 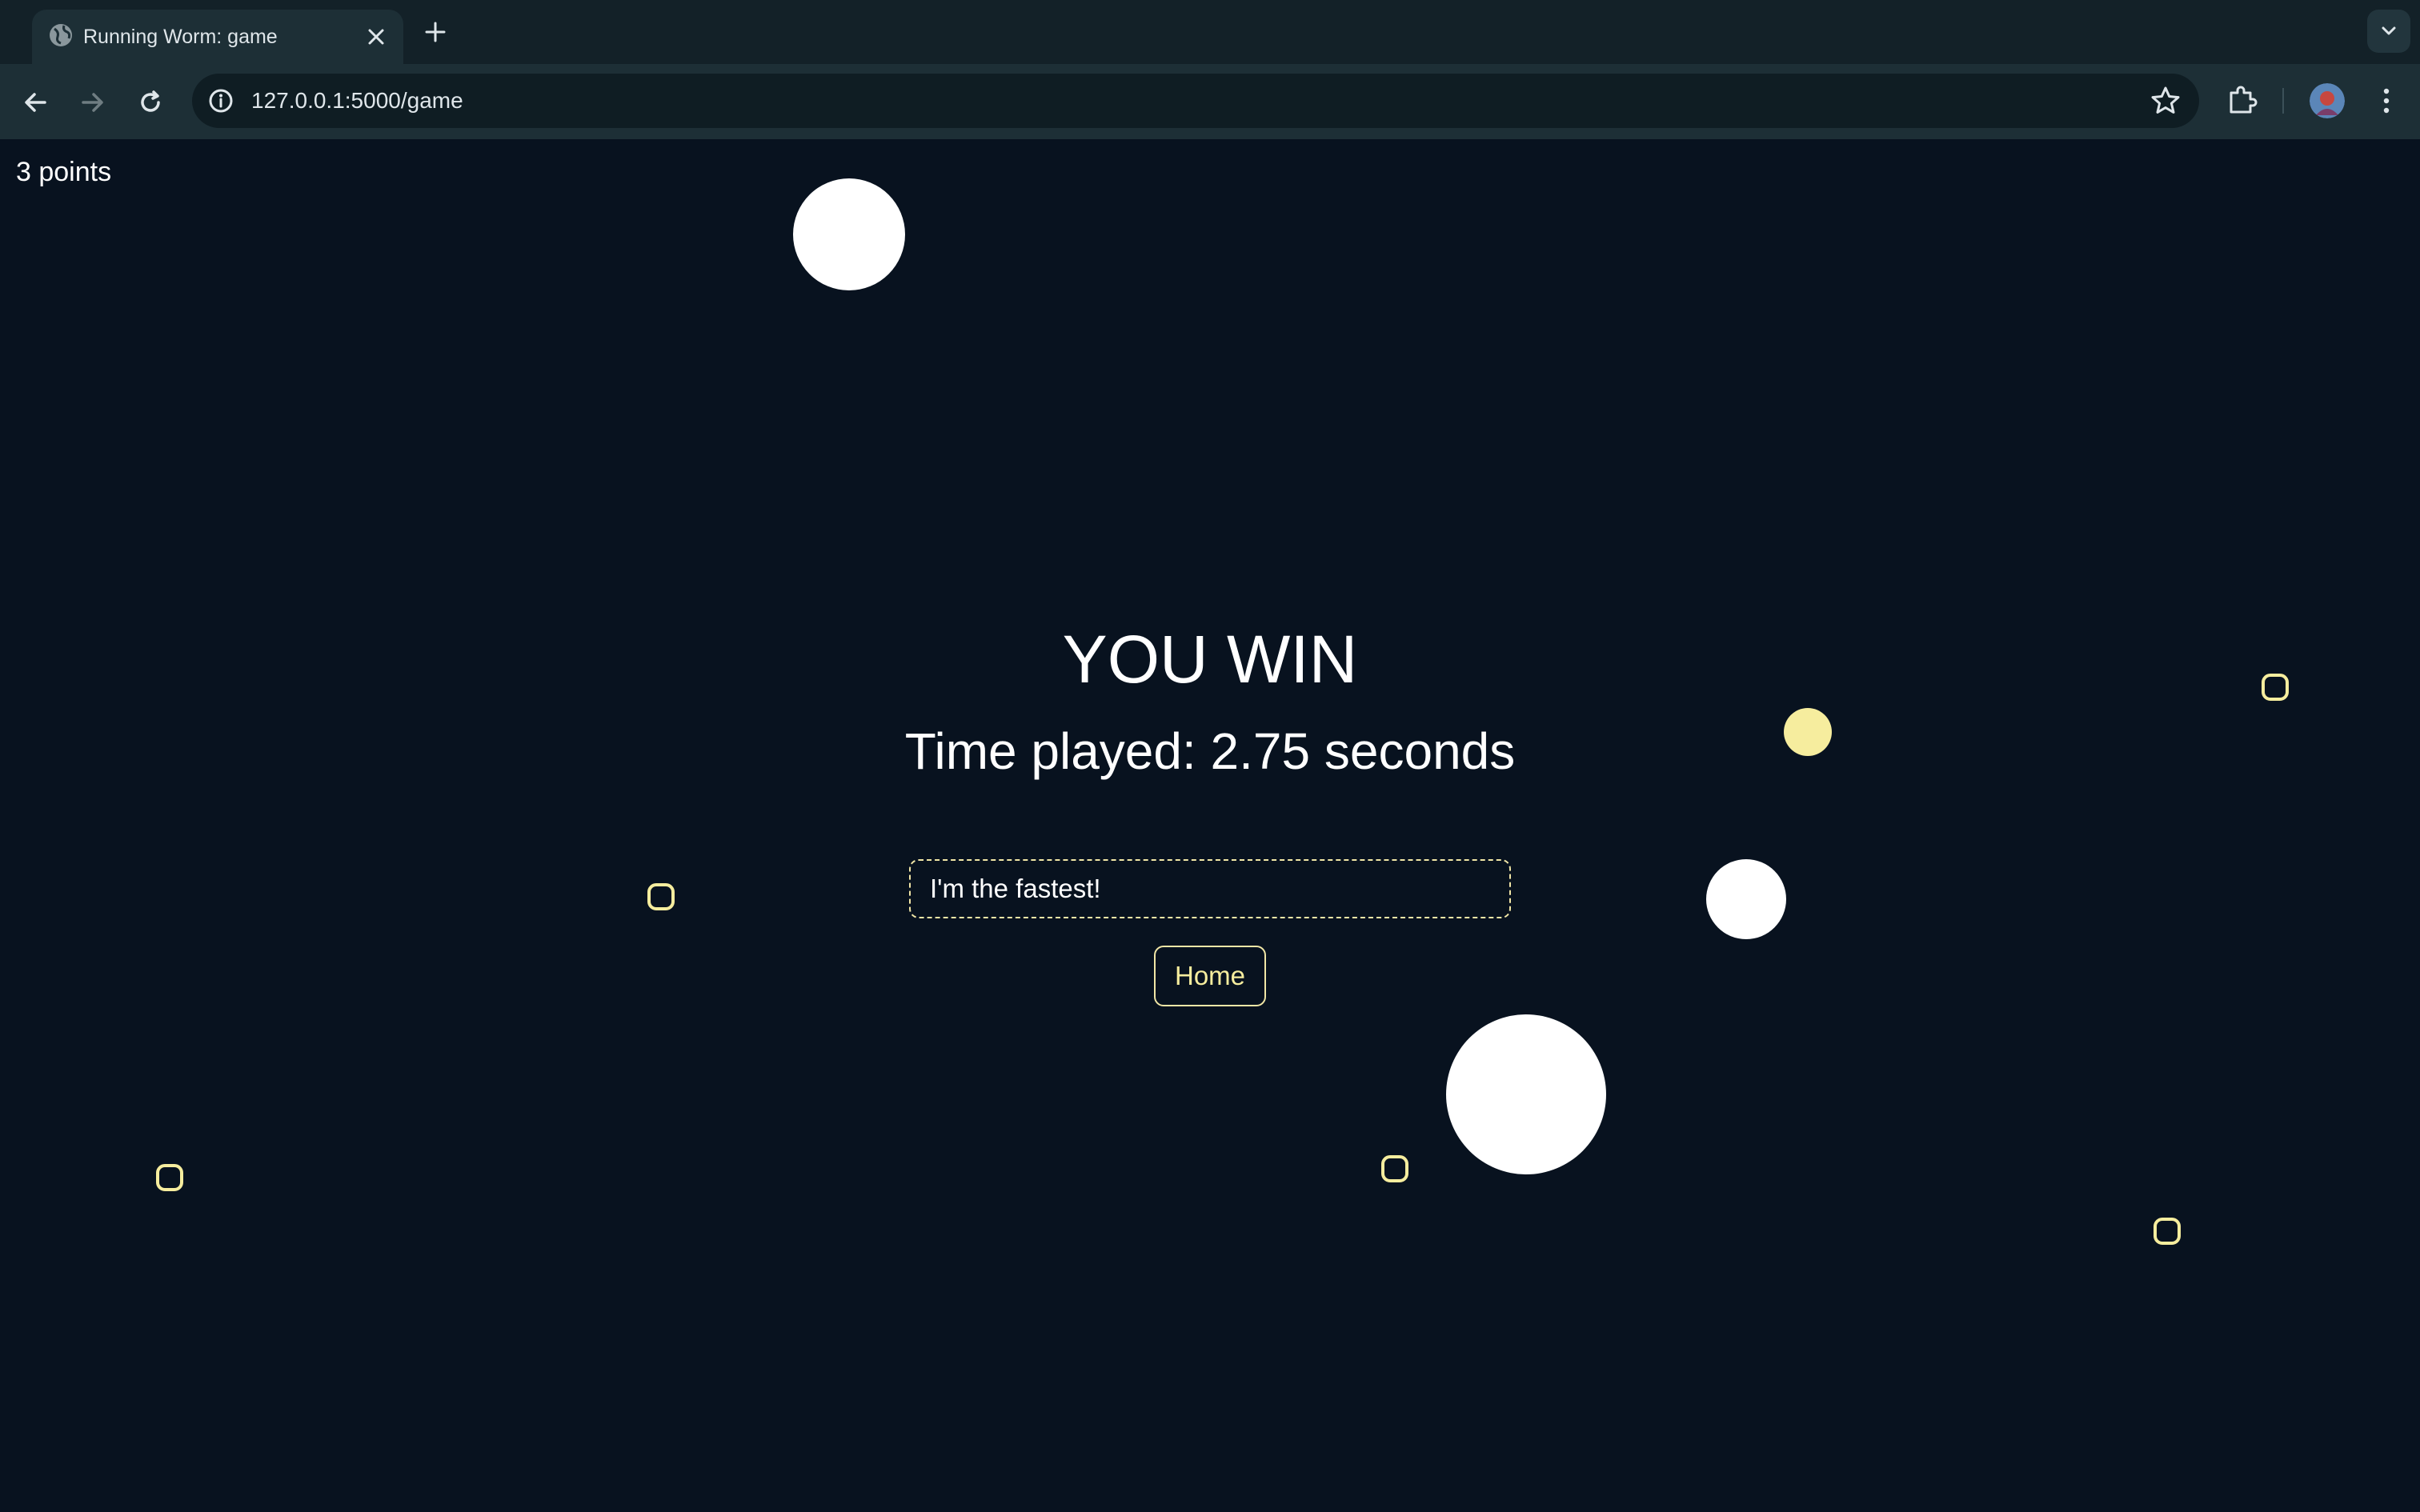 I want to click on back-arrow-icon, so click(x=35, y=102).